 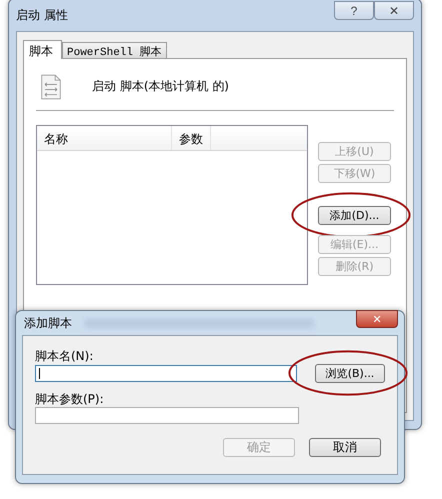 I want to click on help-button: ?, so click(x=354, y=10).